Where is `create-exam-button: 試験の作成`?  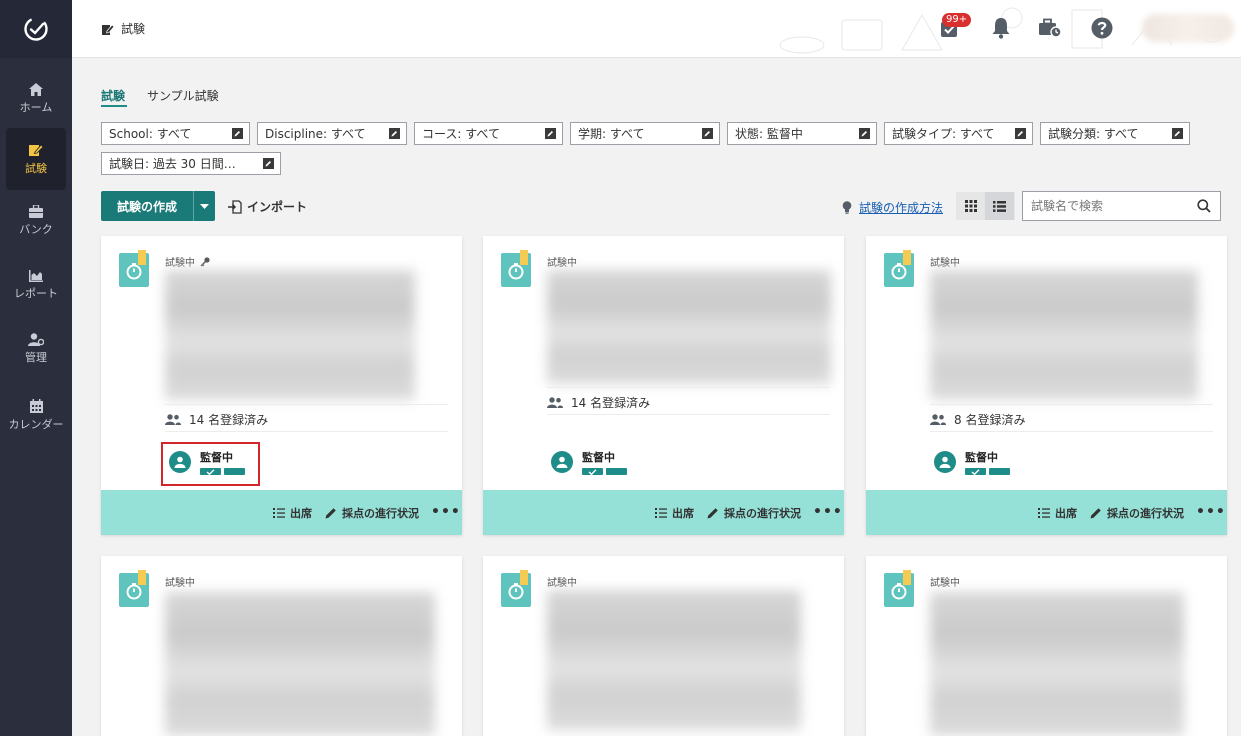
create-exam-button: 試験の作成 is located at coordinates (158, 206).